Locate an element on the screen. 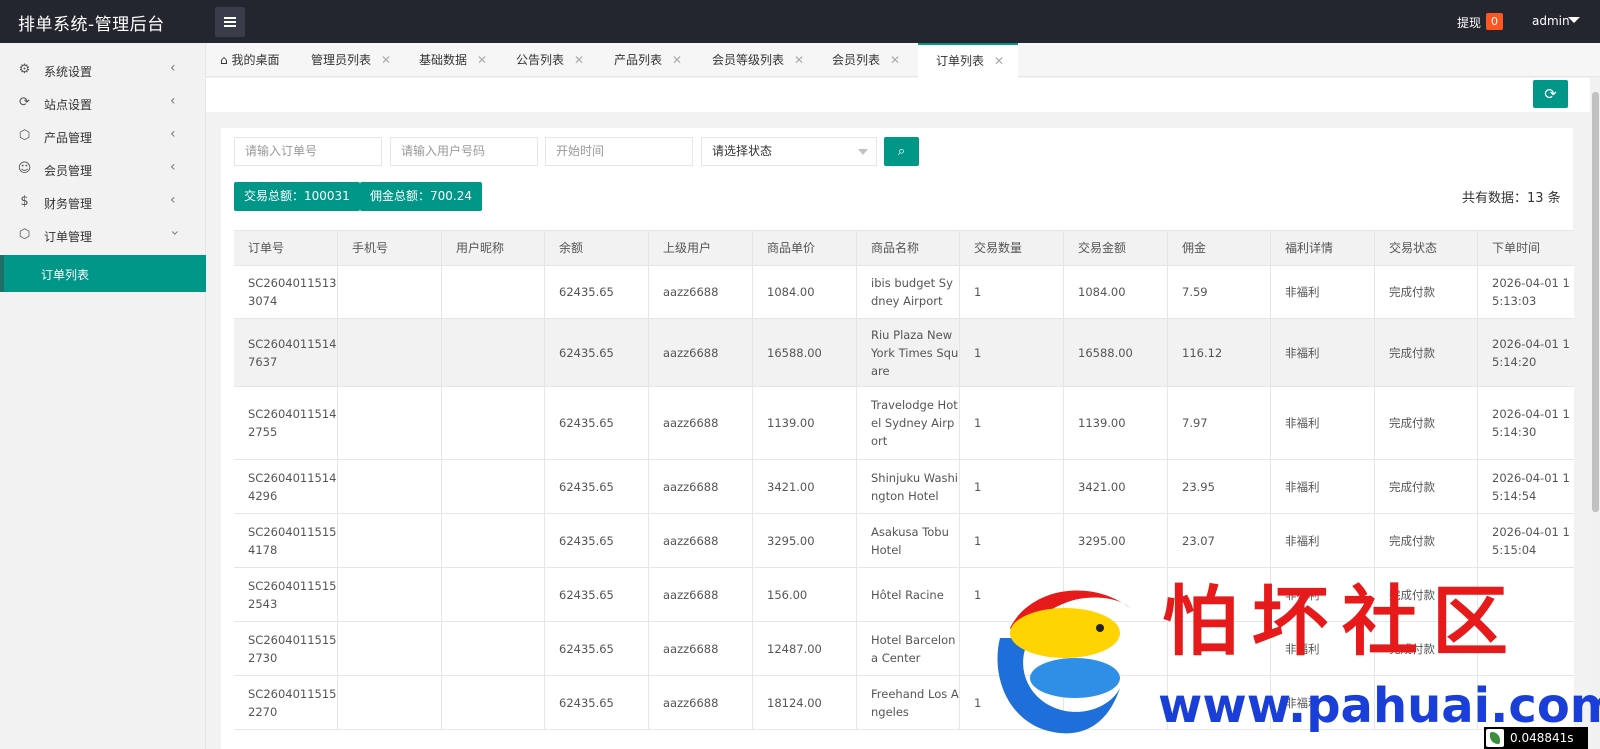 The image size is (1600, 749). column-header: 交易金额 is located at coordinates (1116, 248).